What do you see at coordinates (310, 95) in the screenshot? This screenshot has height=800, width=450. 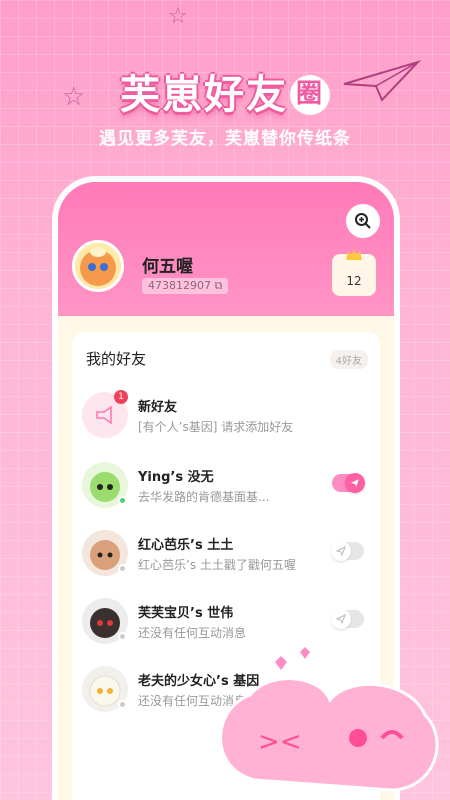 I see `hero-title-circle: 圈` at bounding box center [310, 95].